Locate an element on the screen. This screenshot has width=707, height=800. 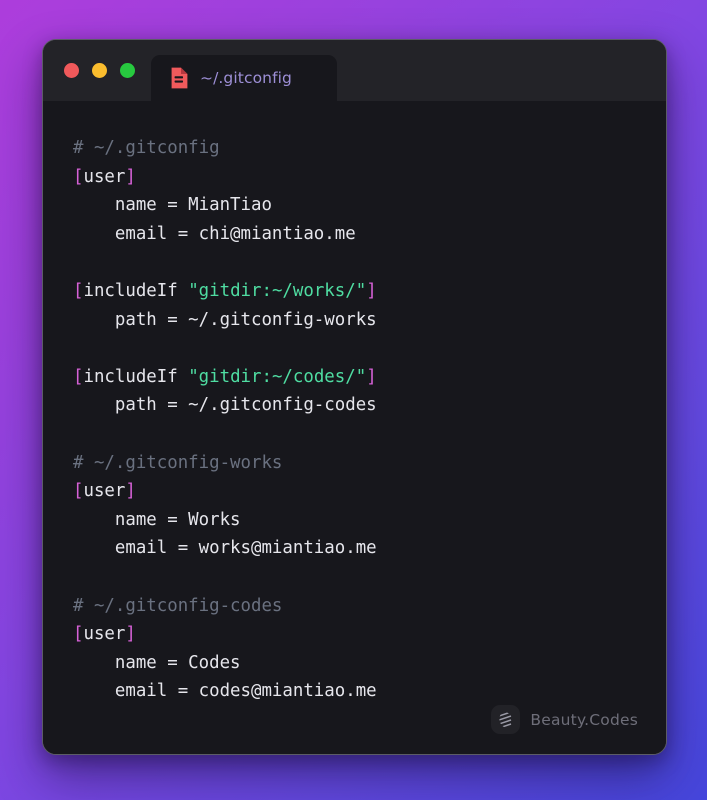
code-token-key: email = chi@miantiao.me is located at coordinates (214, 233).